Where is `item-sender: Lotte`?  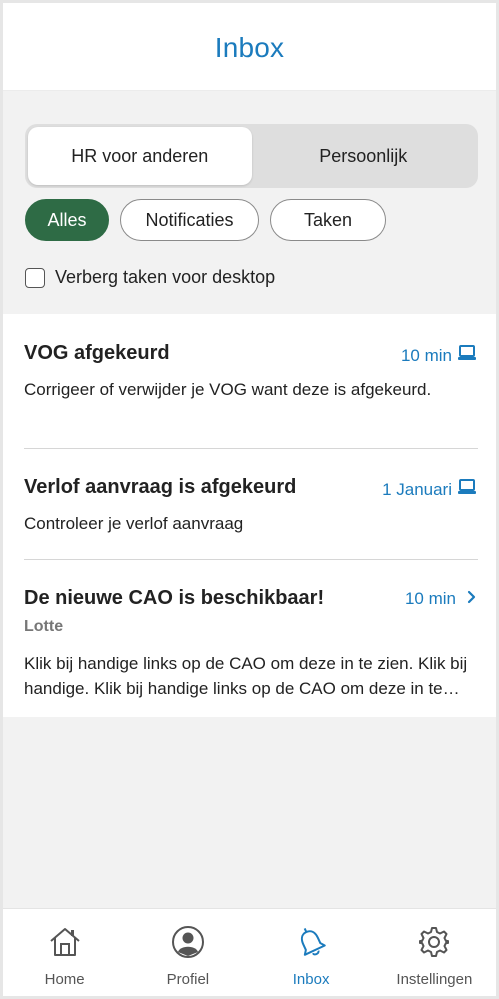 item-sender: Lotte is located at coordinates (44, 626).